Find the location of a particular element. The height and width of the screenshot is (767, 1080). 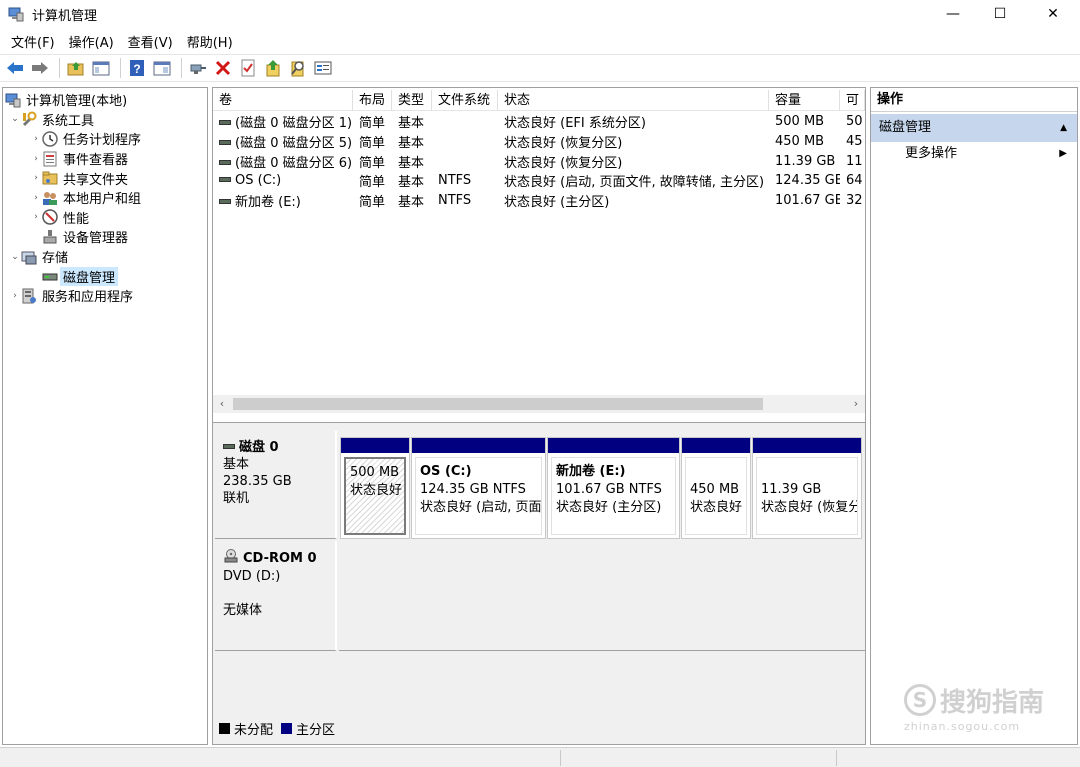

cdrom0-name: CD-ROM 0 is located at coordinates (280, 558).